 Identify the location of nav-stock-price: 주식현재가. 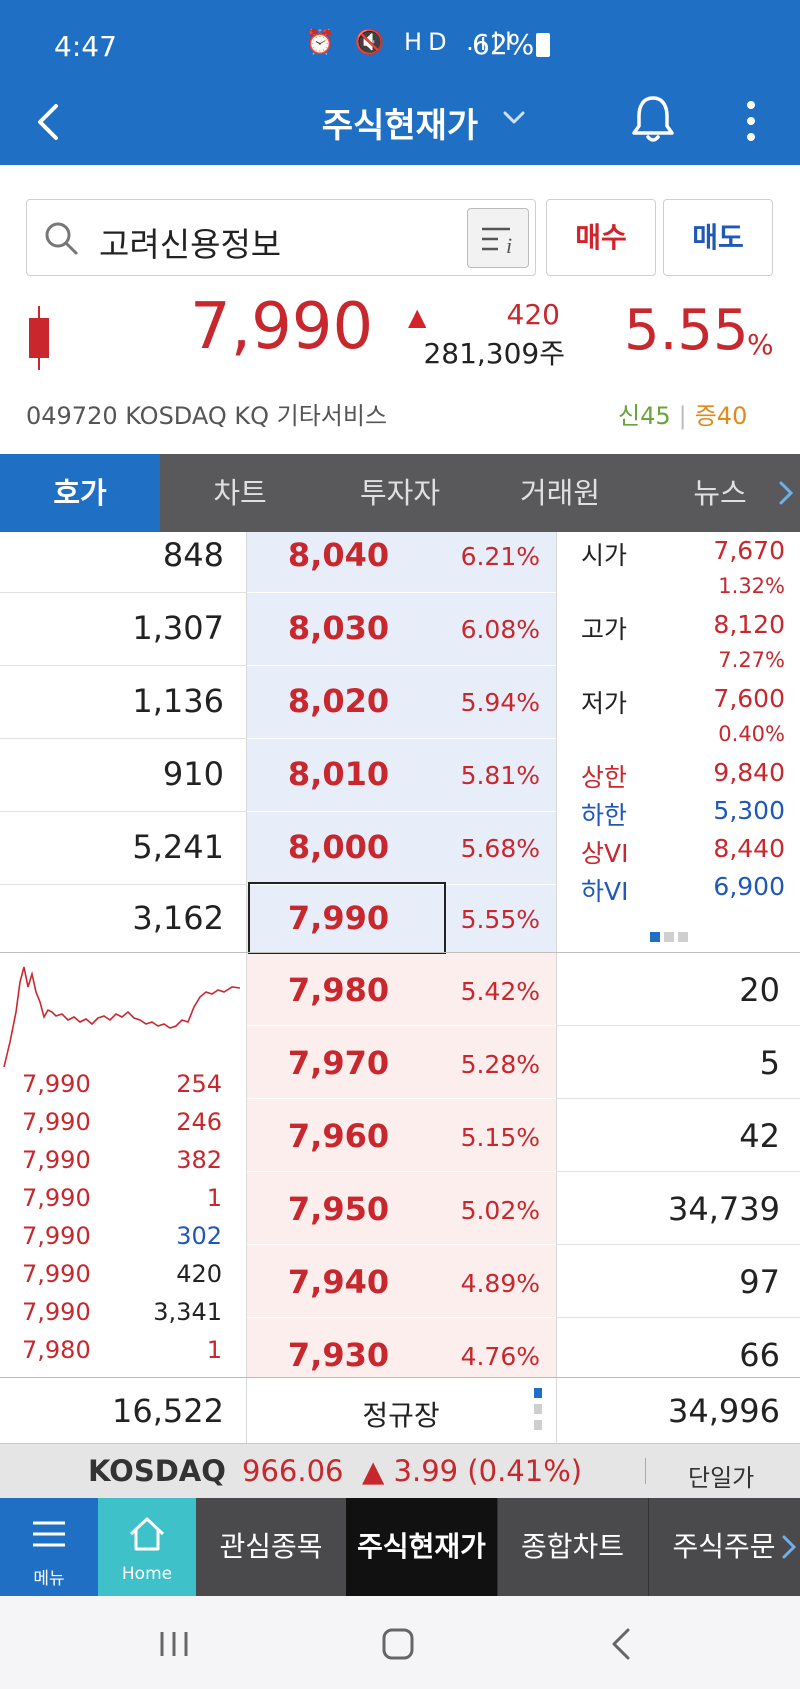
(421, 1547).